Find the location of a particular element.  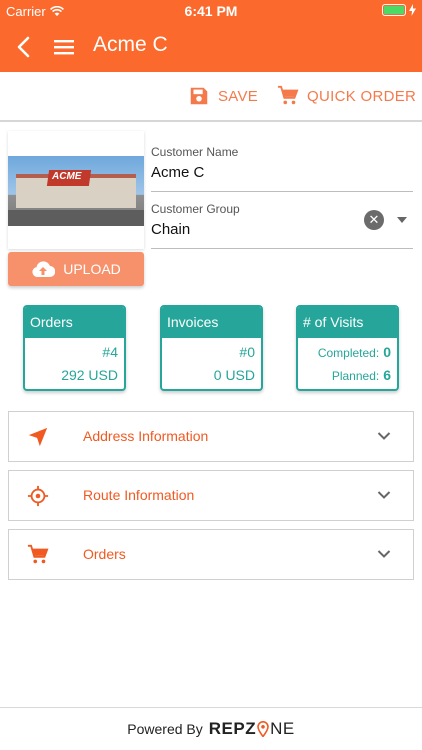

customer-name-field: Customer Name Acme C is located at coordinates (282, 168).